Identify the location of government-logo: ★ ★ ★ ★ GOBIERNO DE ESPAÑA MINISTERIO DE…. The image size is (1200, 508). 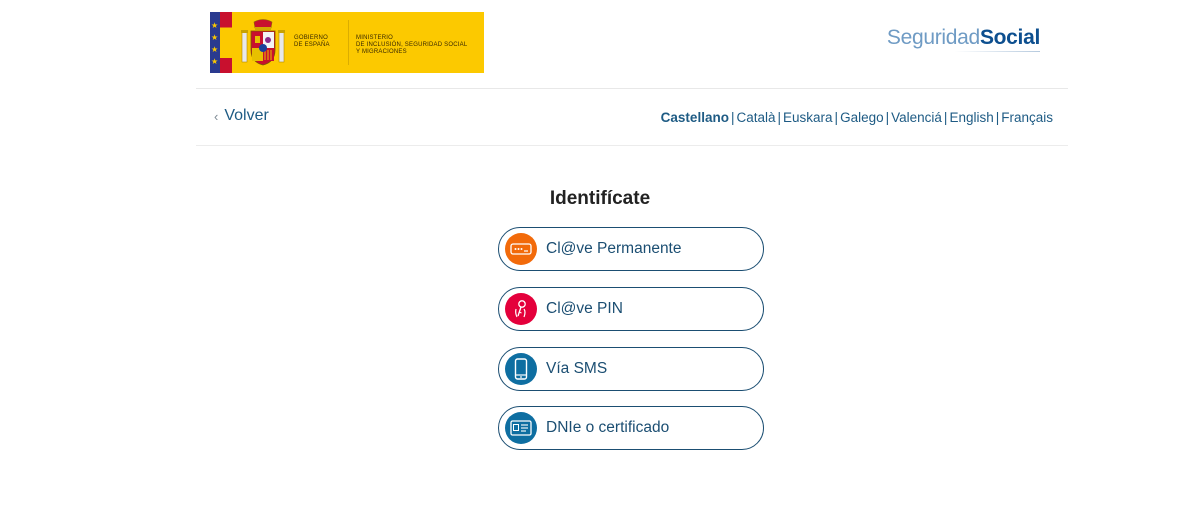
(347, 42).